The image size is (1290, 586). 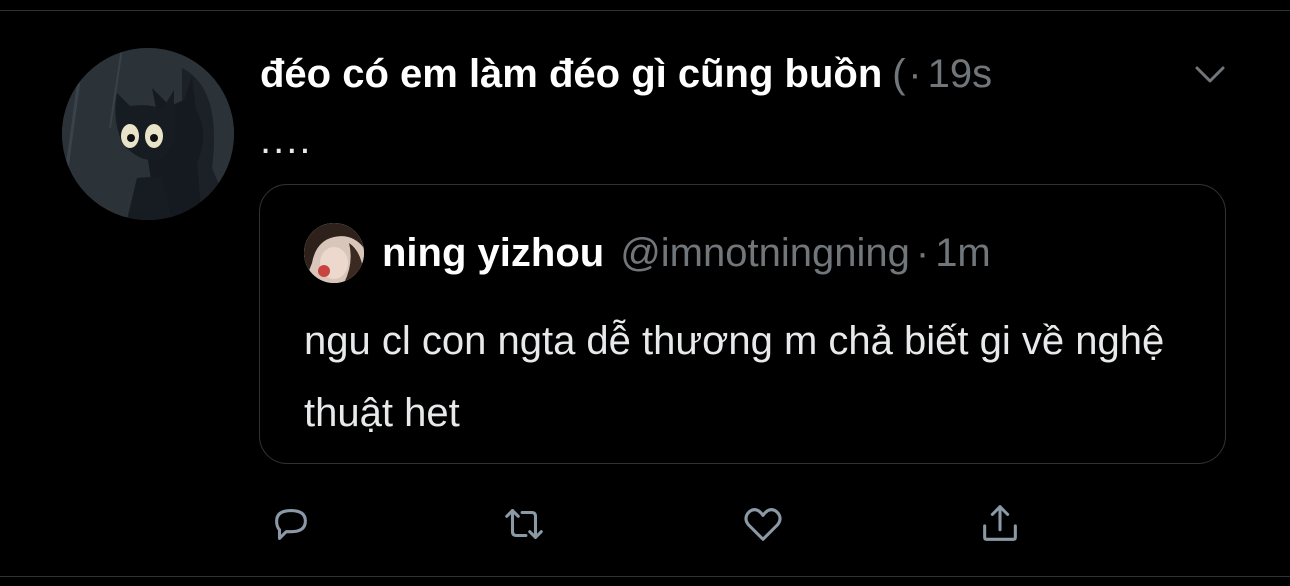 I want to click on author-display-name: đéo có em làm đéo gì cũng buồn, so click(x=571, y=74).